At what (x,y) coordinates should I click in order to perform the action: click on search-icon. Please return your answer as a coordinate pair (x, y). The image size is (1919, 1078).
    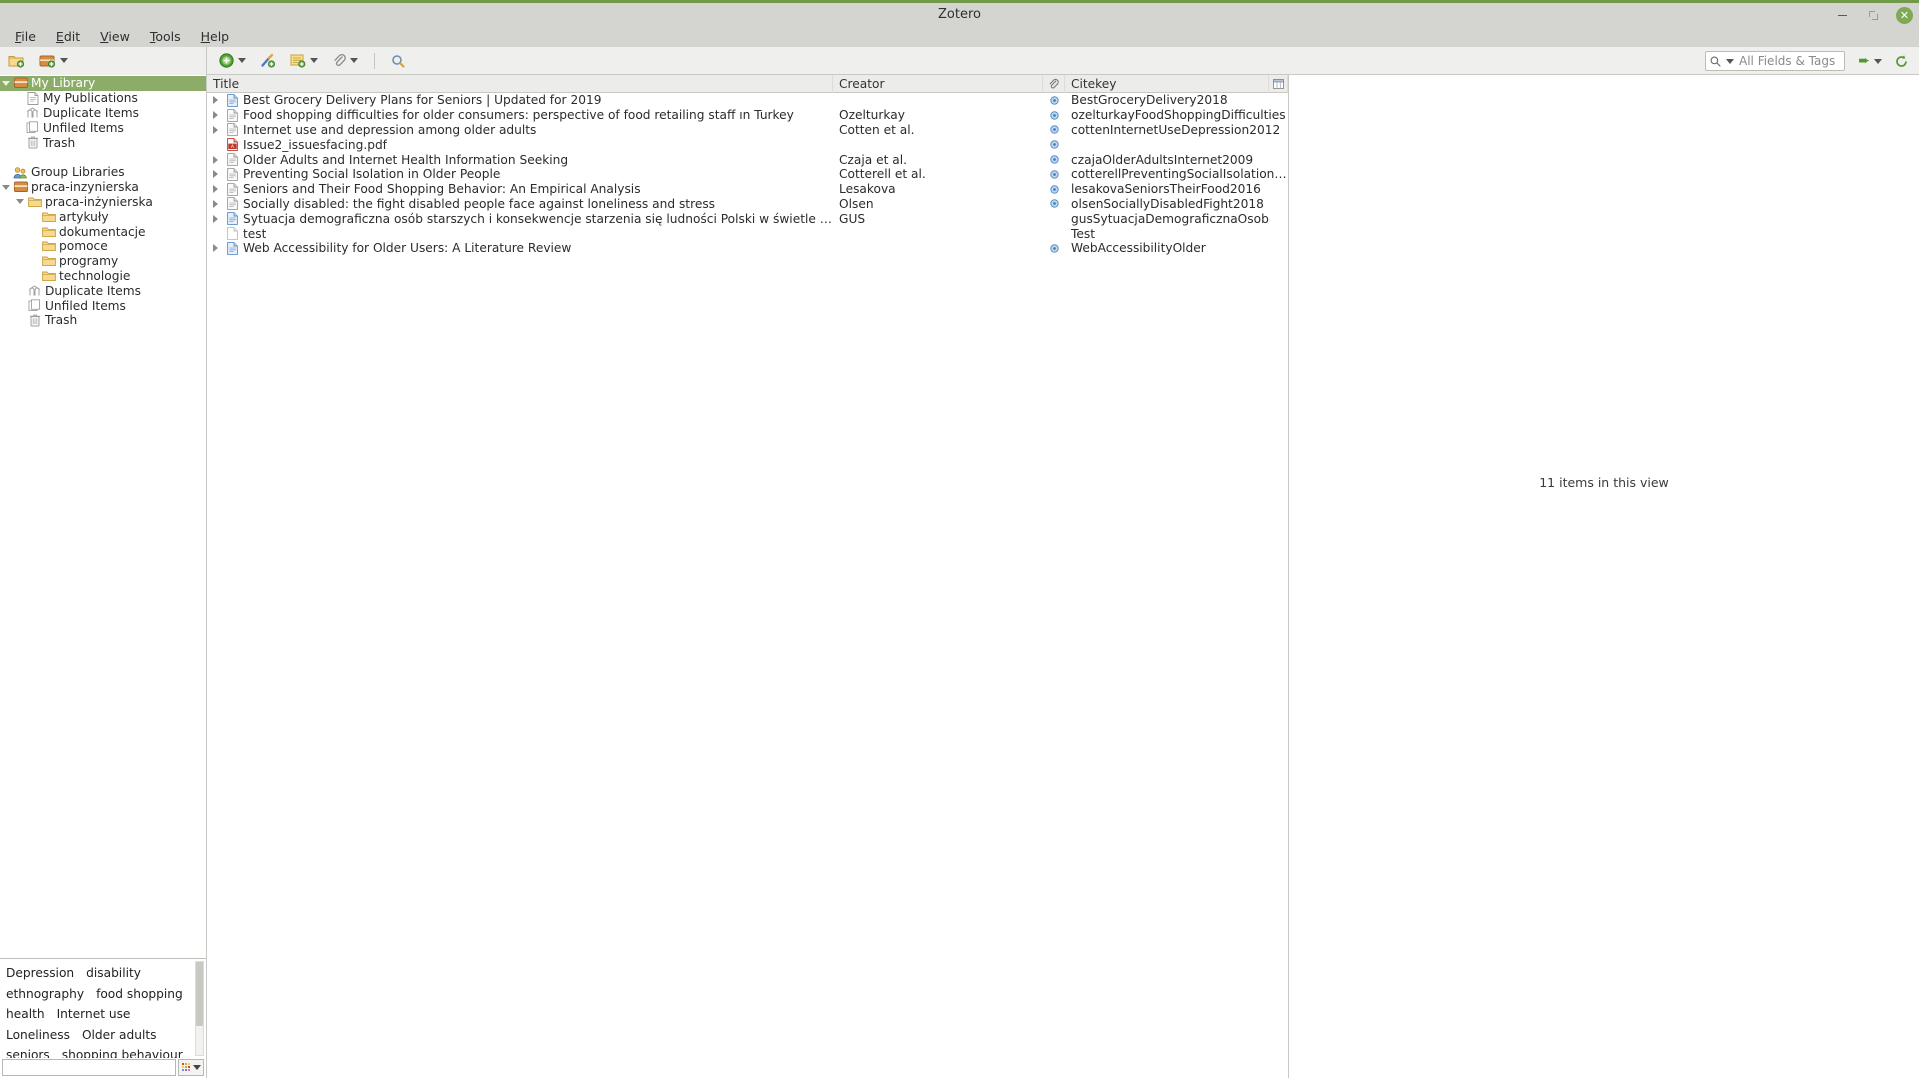
    Looking at the image, I should click on (398, 61).